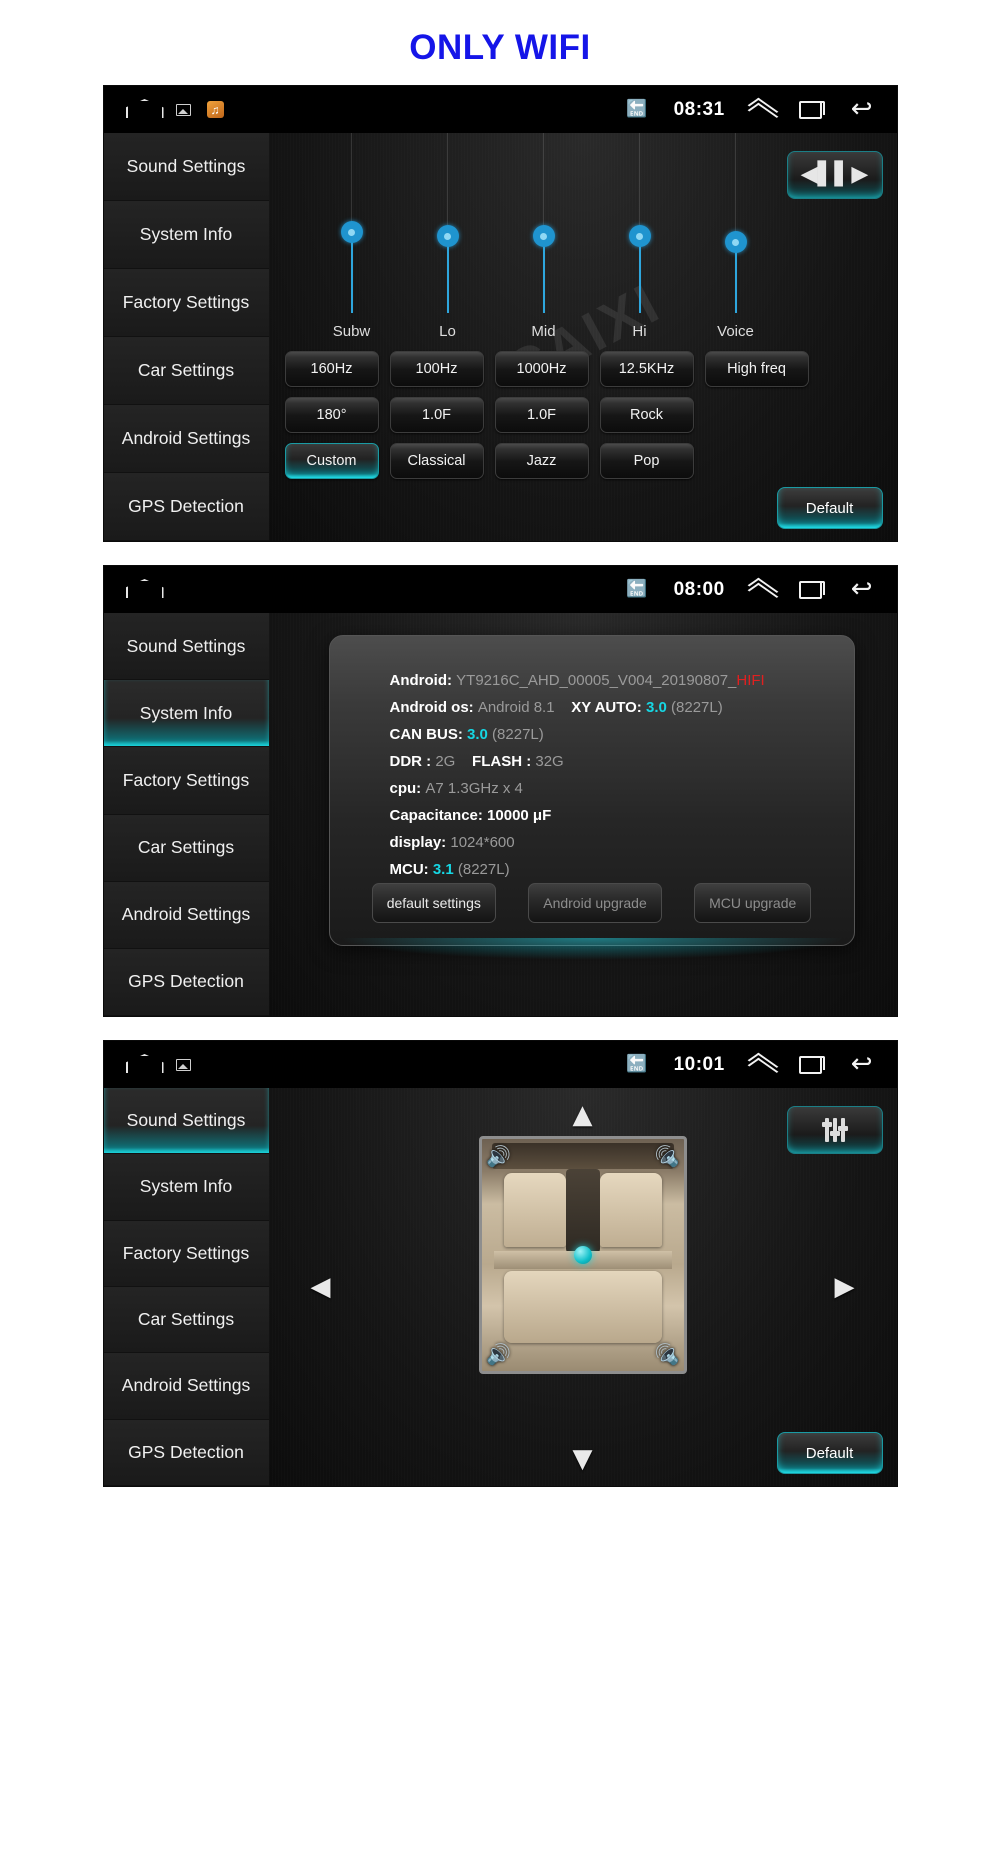 The width and height of the screenshot is (1000, 1850). I want to click on eq-button-pop: Pop, so click(646, 461).